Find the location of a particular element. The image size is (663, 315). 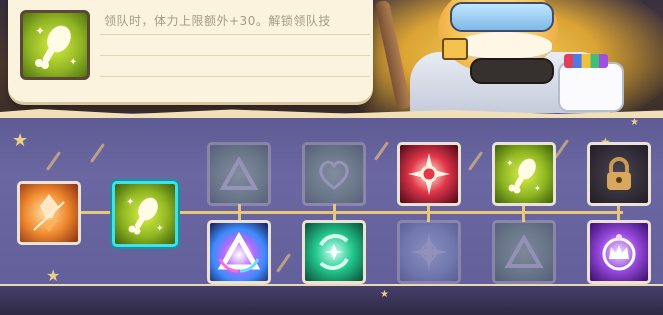

fire-crystal-icon is located at coordinates (49, 213).